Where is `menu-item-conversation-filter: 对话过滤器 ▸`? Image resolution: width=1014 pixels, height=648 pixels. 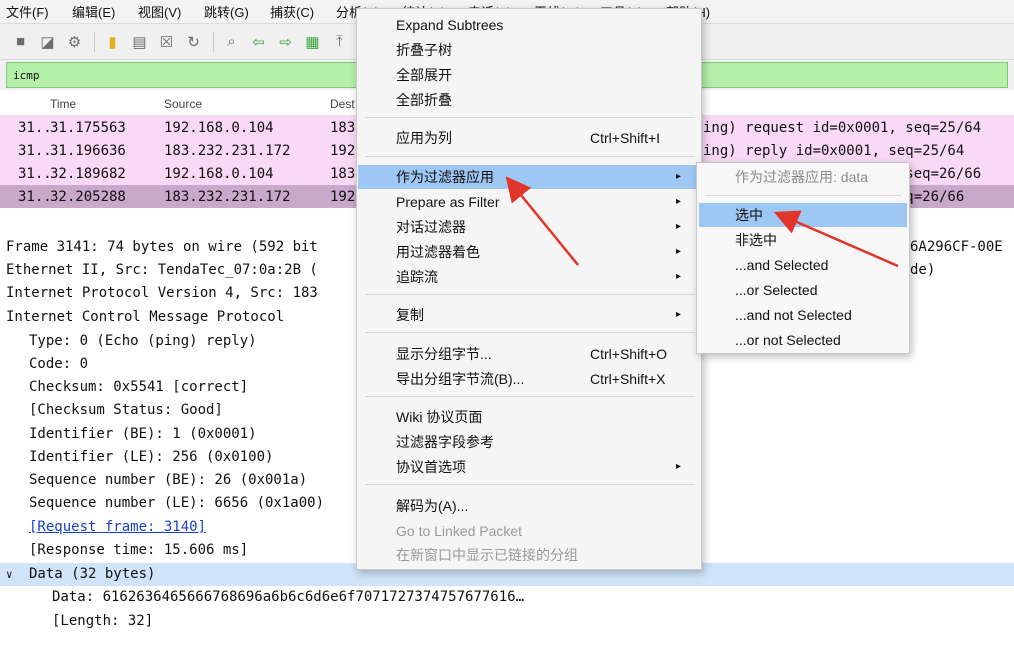 menu-item-conversation-filter: 对话过滤器 ▸ is located at coordinates (529, 227).